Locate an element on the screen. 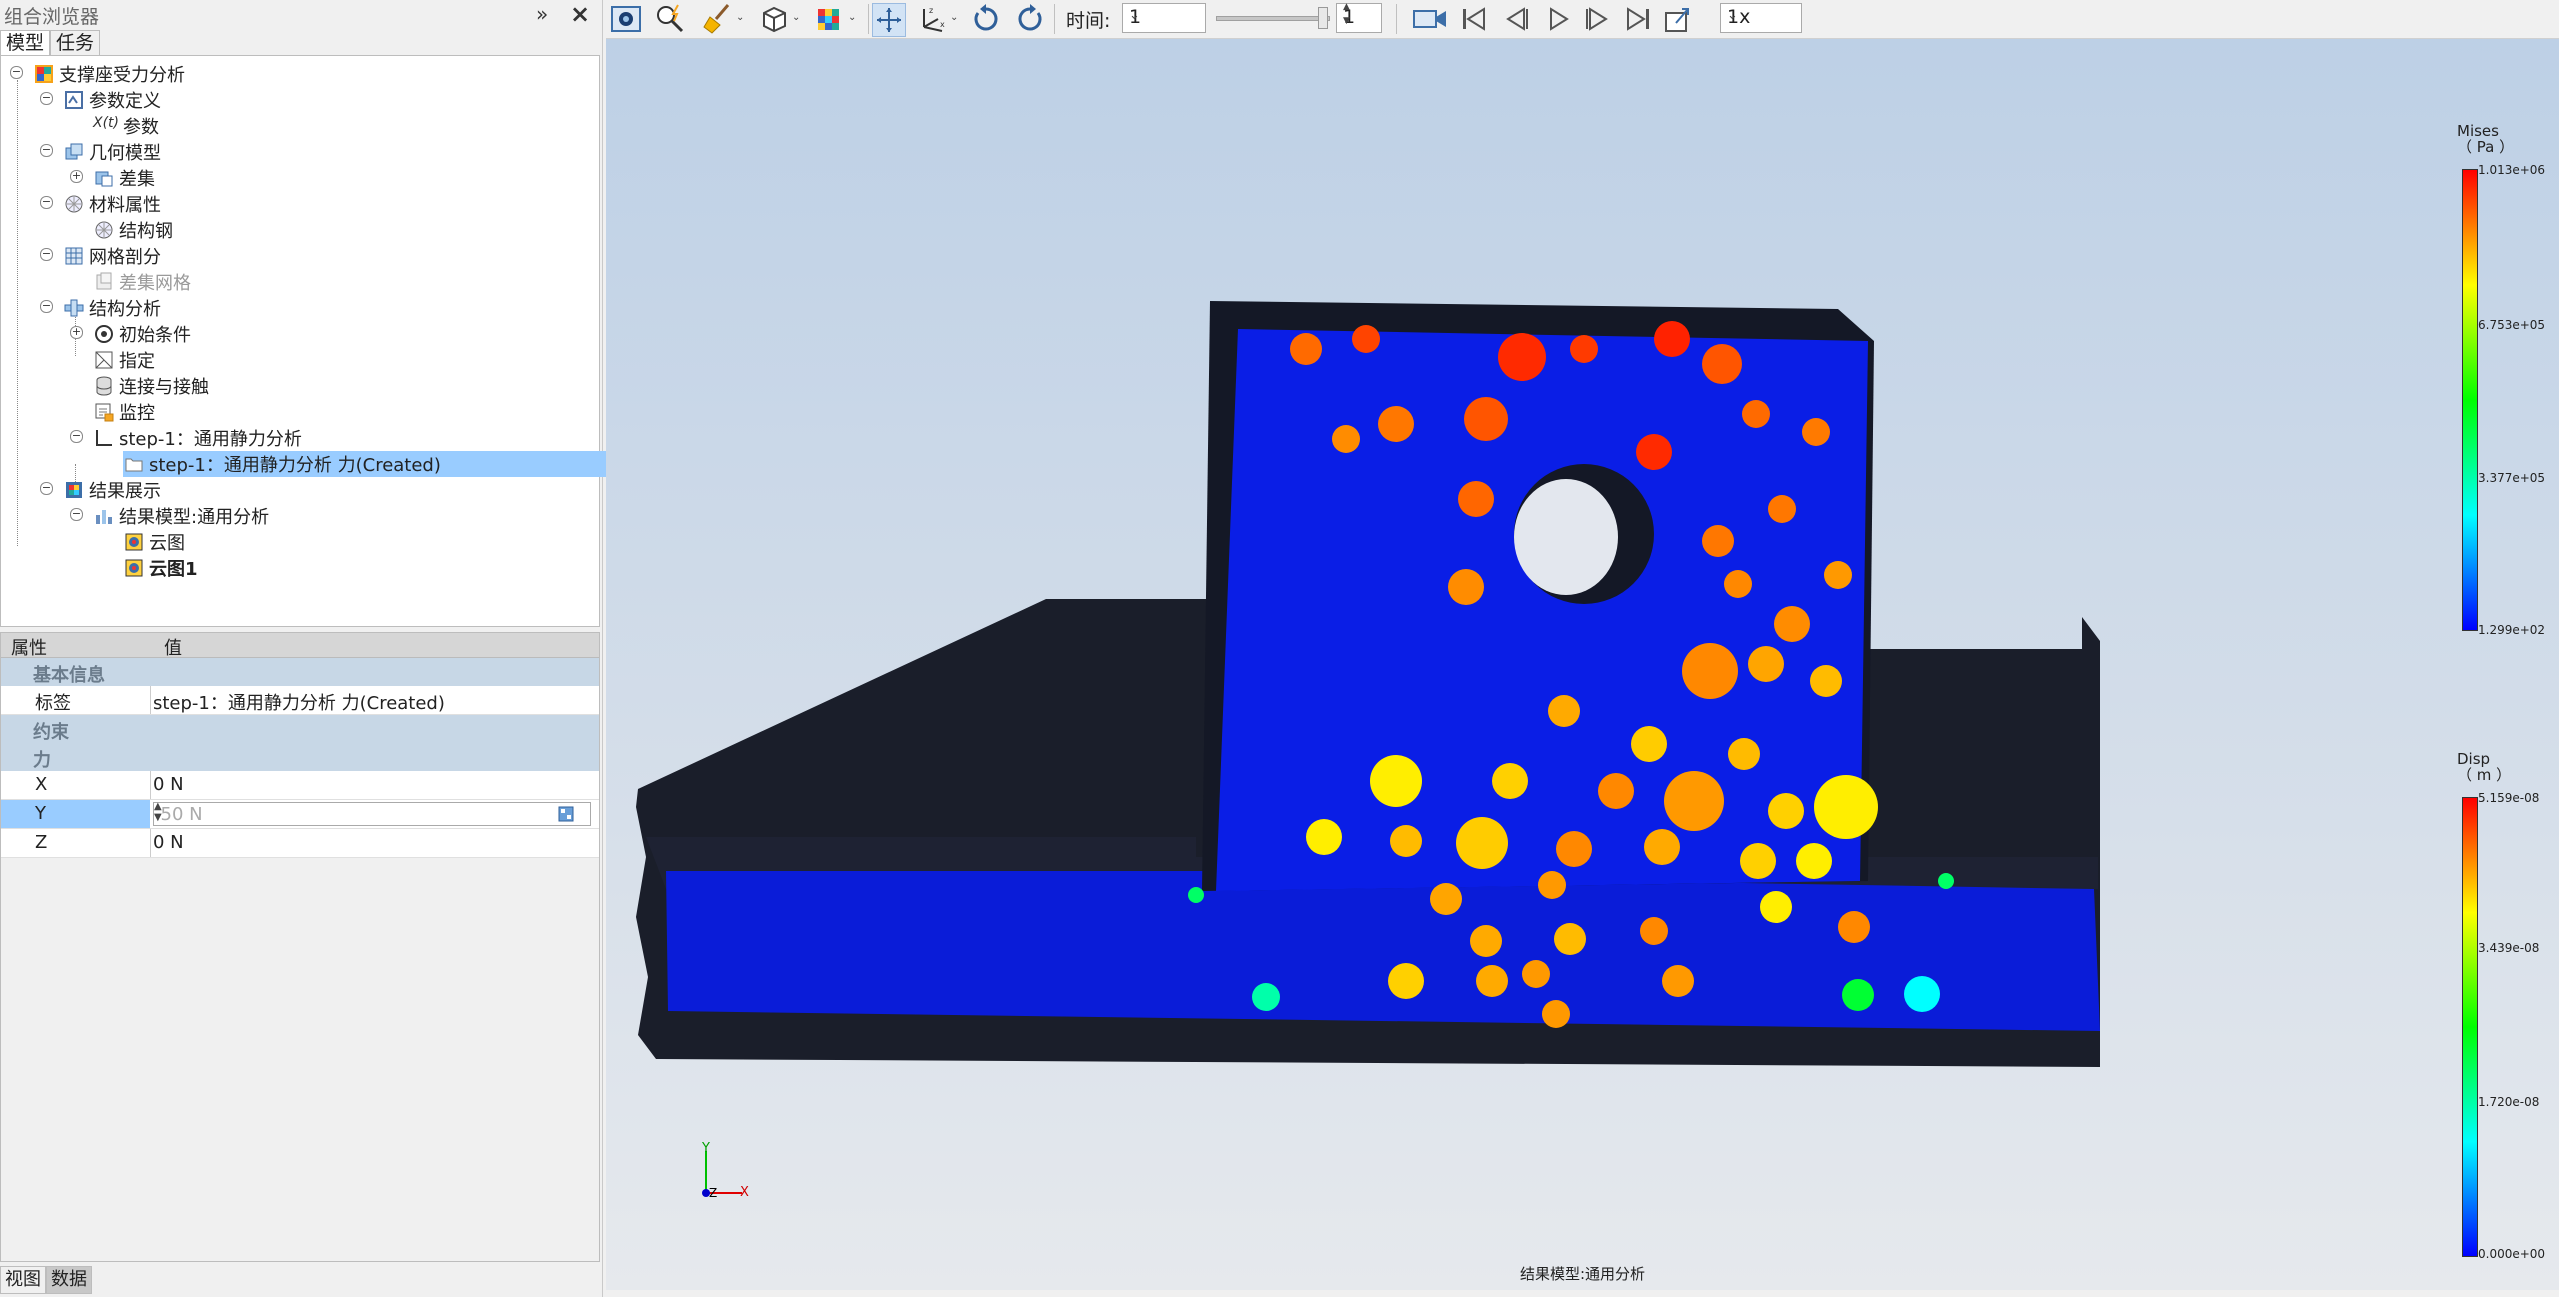 The height and width of the screenshot is (1297, 2559). tree-label: 监控 is located at coordinates (137, 413).